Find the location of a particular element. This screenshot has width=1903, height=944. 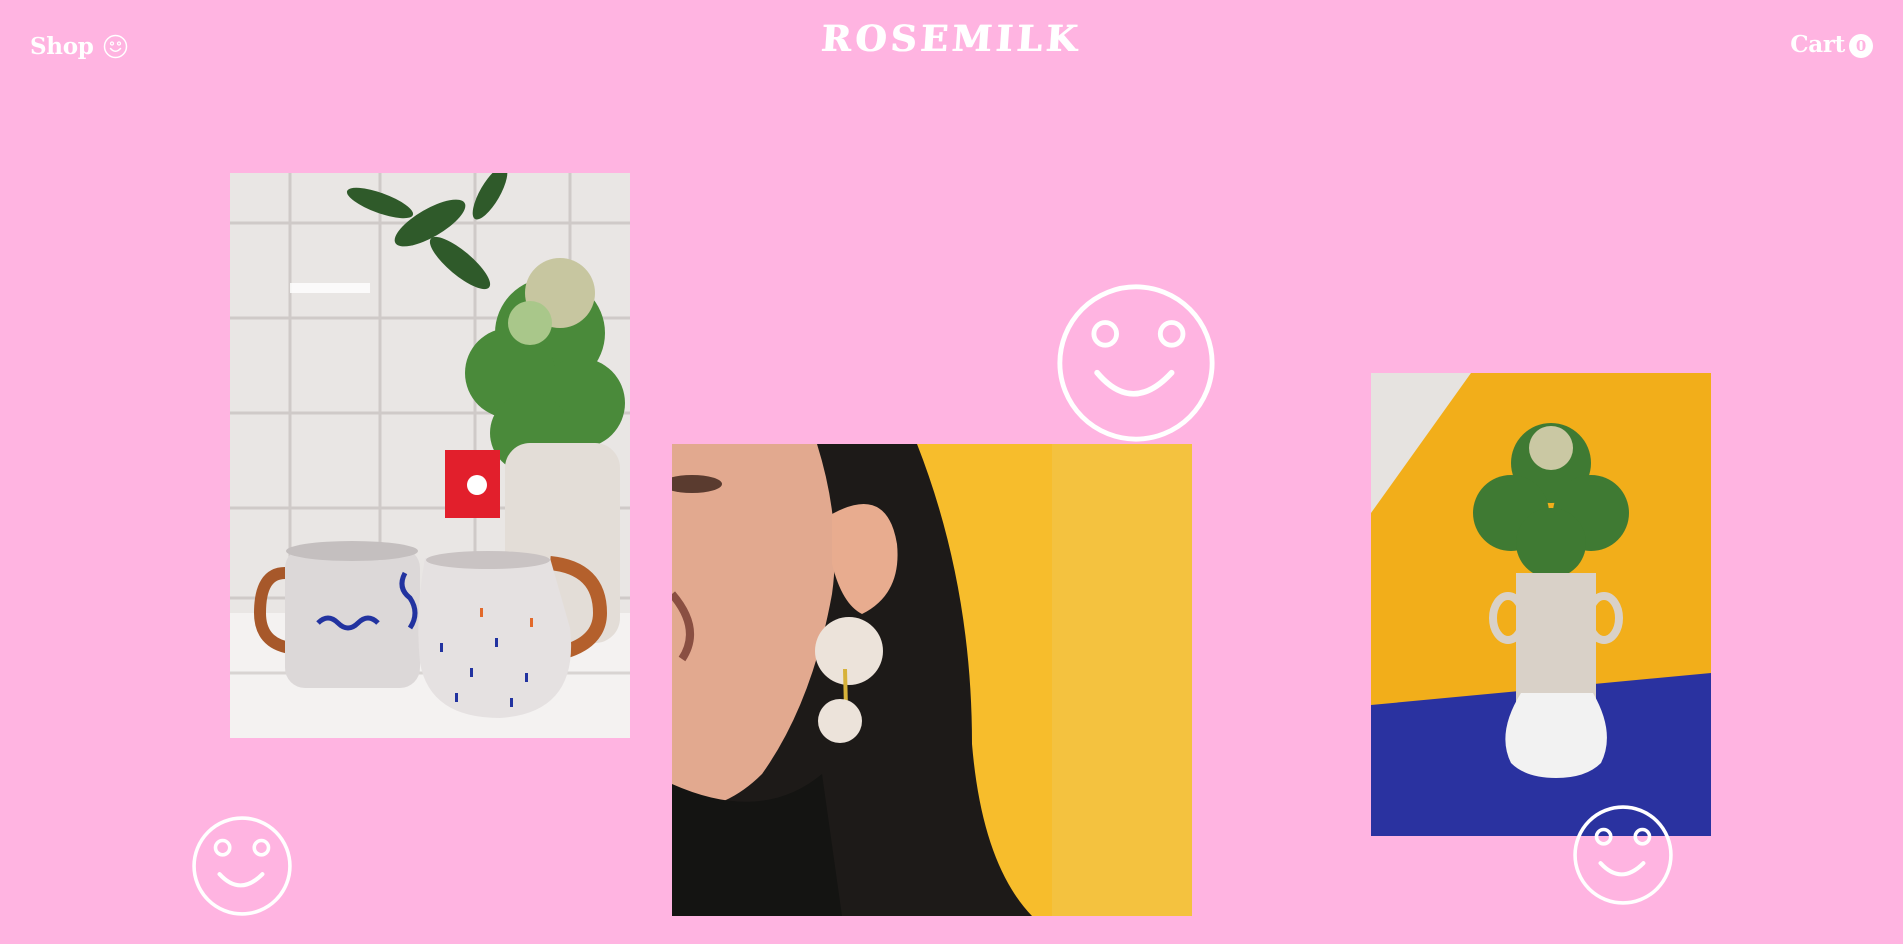

photo-ceramic-mugs is located at coordinates (430, 455).